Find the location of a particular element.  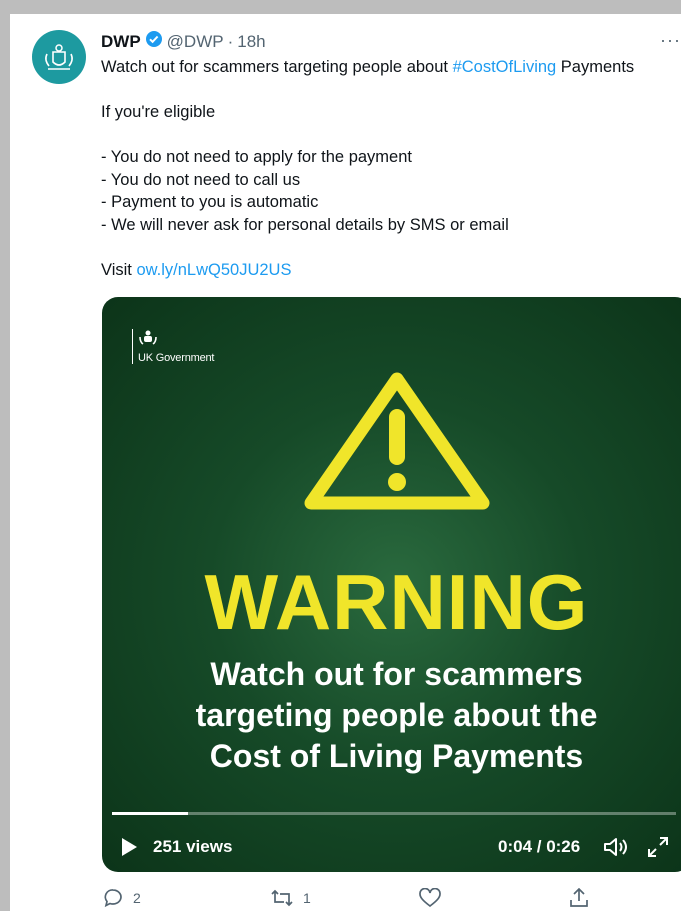

hashtag-link: #CostOfLiving is located at coordinates (505, 67).